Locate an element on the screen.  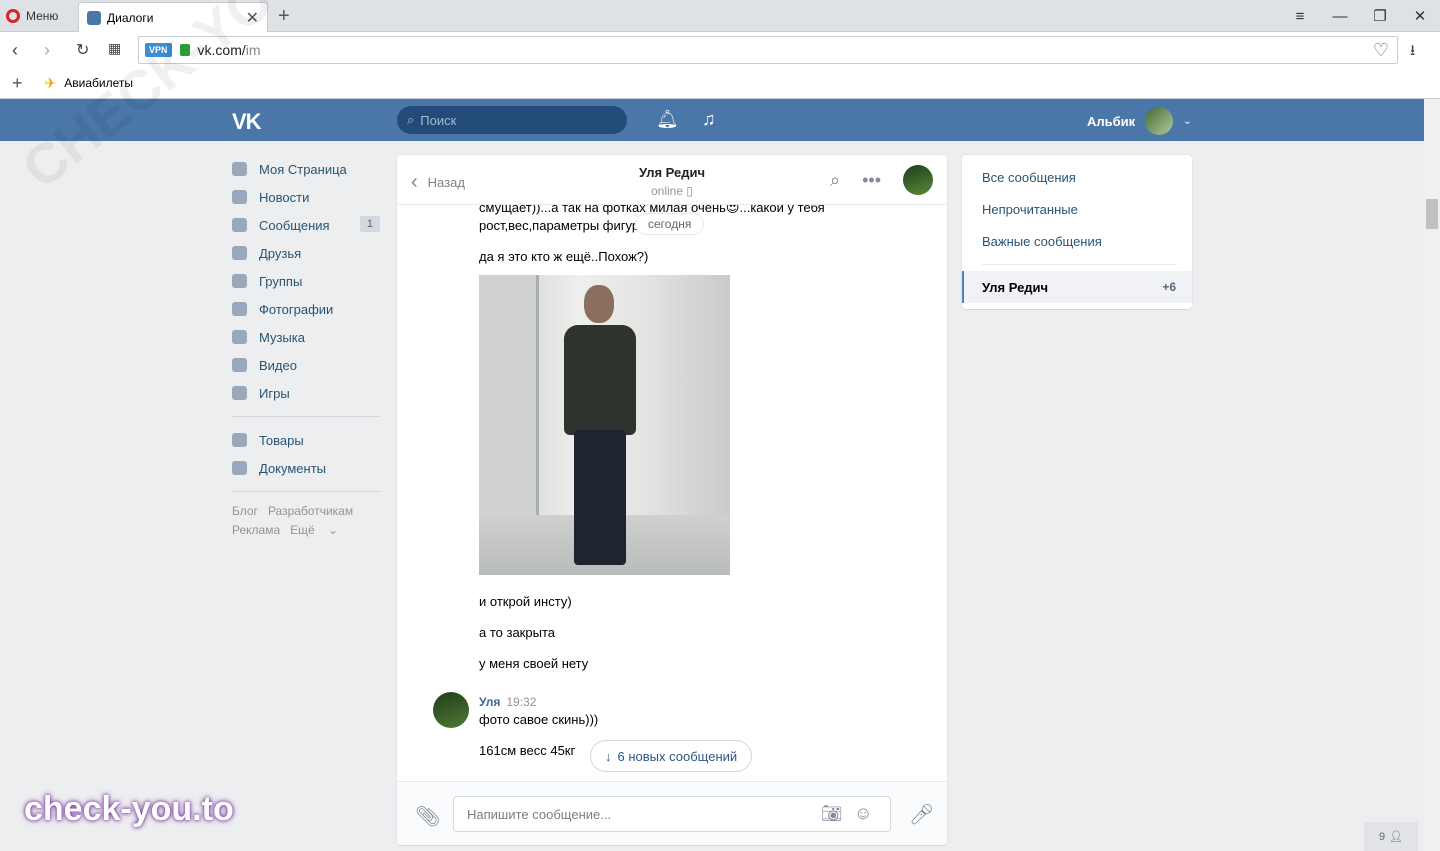
friends-icon is located at coordinates (239, 253).